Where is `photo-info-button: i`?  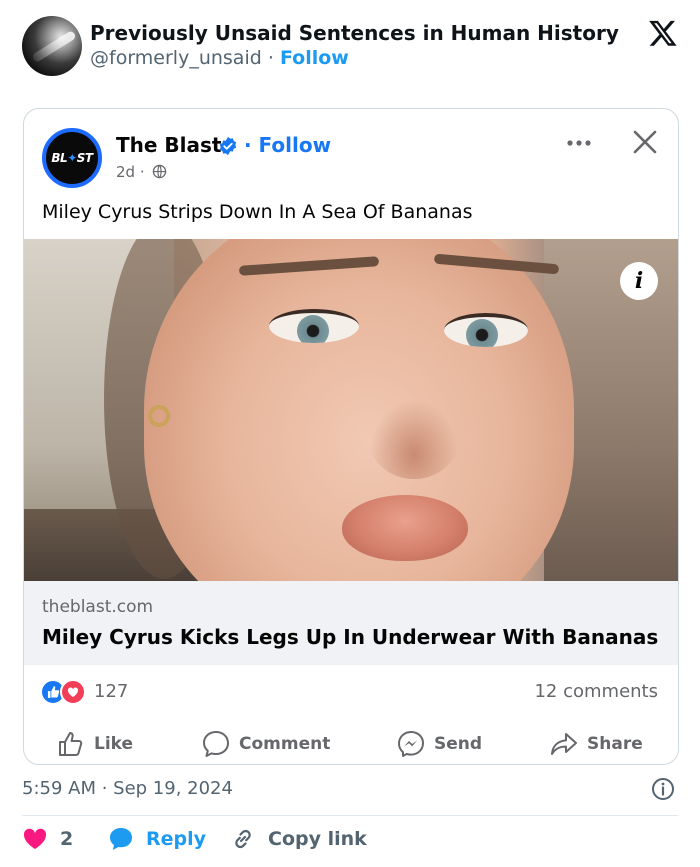 photo-info-button: i is located at coordinates (639, 281).